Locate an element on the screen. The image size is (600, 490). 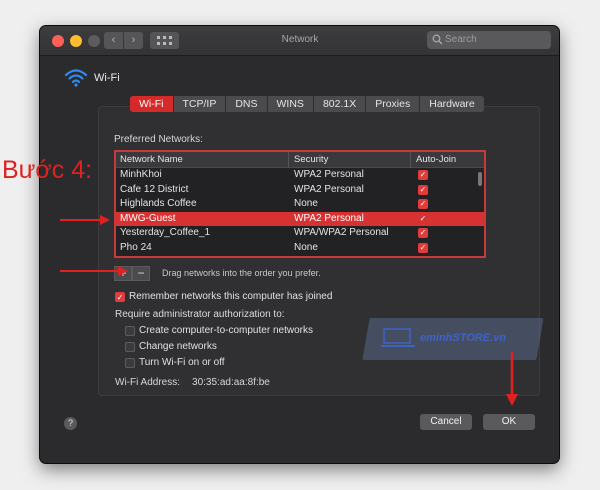
network-name: MinhKhoi is located at coordinates (141, 174).